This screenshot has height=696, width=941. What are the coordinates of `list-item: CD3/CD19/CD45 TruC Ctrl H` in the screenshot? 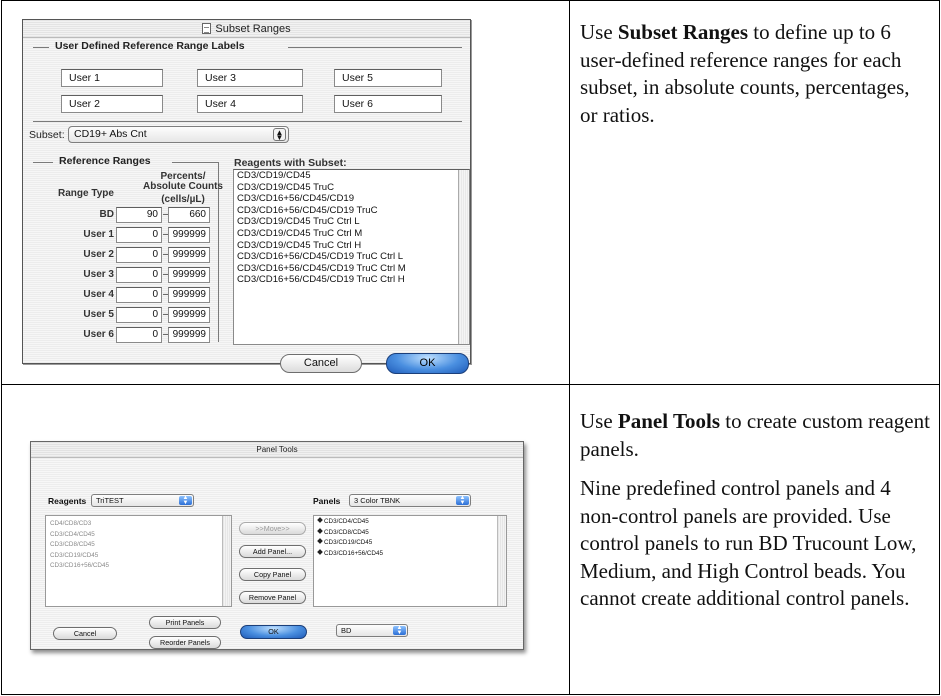 It's located at (351, 246).